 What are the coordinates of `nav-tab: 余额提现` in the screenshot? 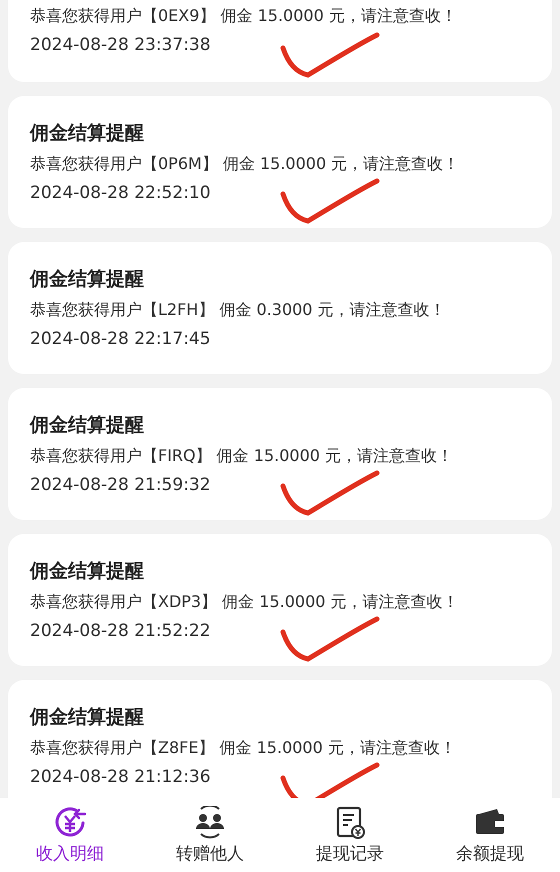 It's located at (490, 839).